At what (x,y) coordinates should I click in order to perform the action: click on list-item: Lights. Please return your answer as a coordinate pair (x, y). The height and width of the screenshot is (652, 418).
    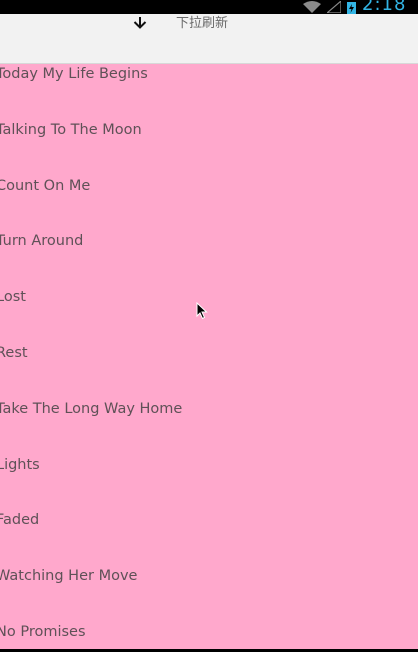
    Looking at the image, I should click on (209, 483).